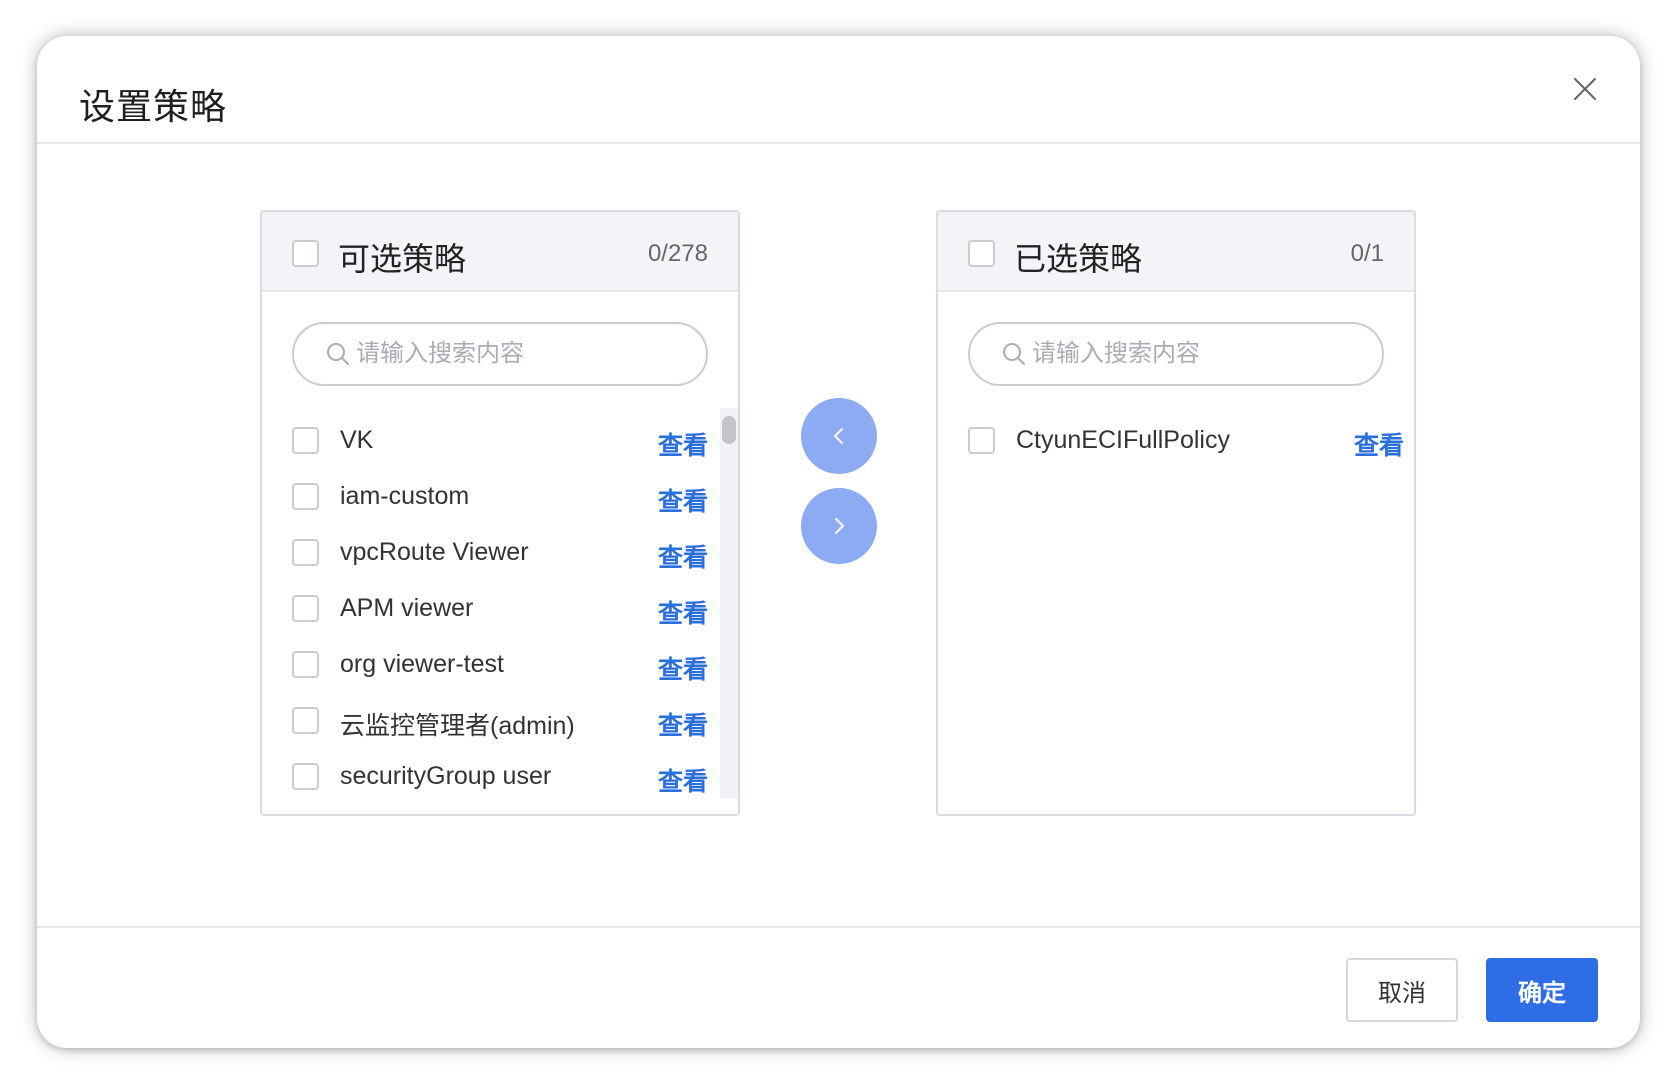 The height and width of the screenshot is (1084, 1676). I want to click on selected-policy-list: CtyunECIFullPolicy 查看, so click(1176, 605).